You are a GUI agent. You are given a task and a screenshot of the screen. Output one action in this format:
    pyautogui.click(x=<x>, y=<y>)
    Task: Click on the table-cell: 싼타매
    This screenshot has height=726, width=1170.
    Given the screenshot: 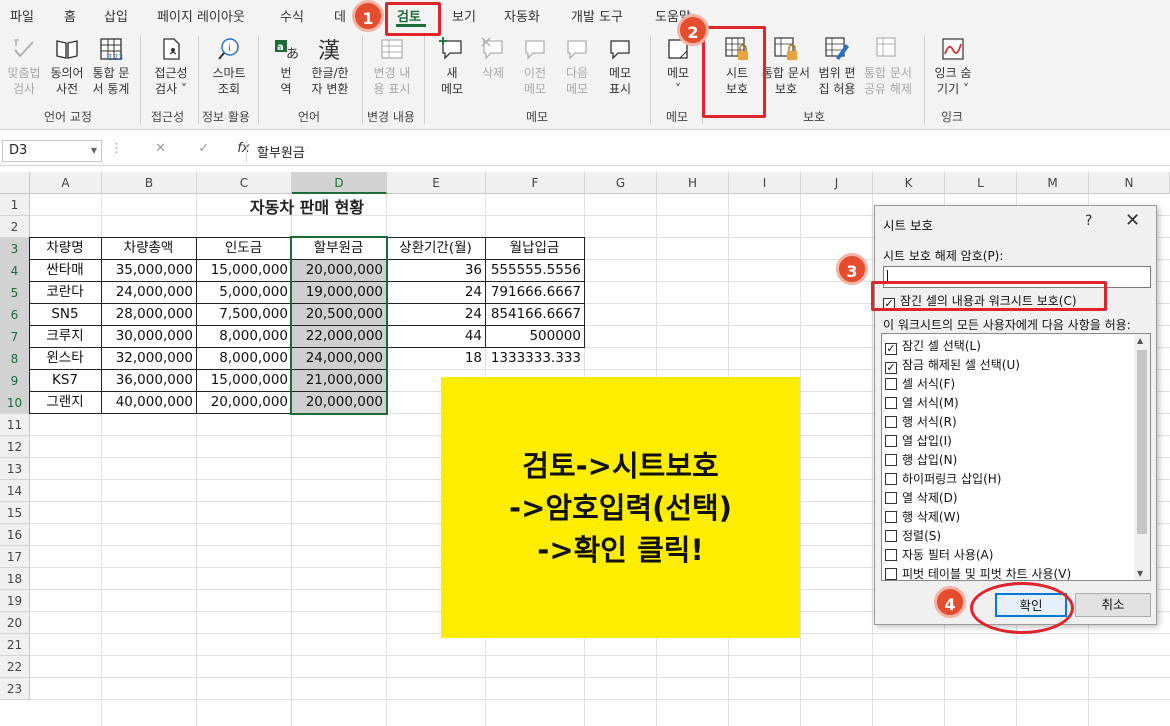 What is the action you would take?
    pyautogui.click(x=65, y=271)
    